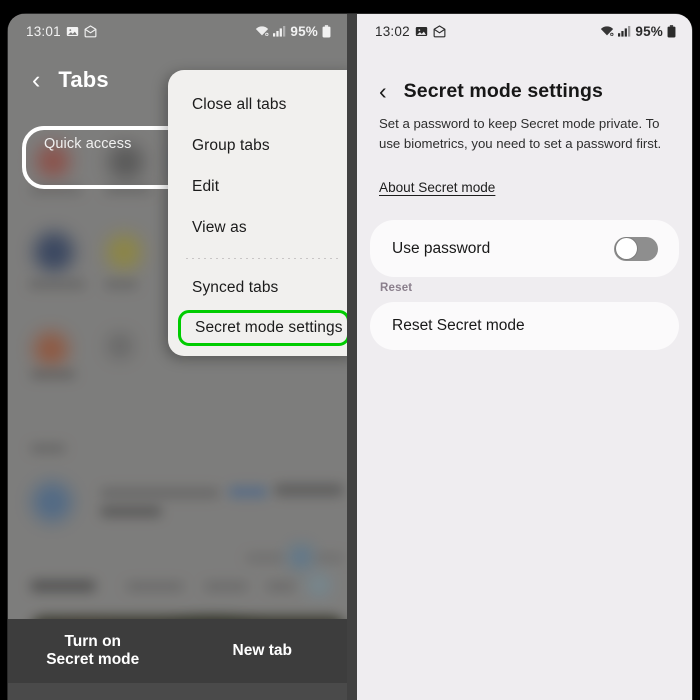 The width and height of the screenshot is (700, 700). Describe the element at coordinates (257, 186) in the screenshot. I see `menu-item-edit: Edit` at that location.